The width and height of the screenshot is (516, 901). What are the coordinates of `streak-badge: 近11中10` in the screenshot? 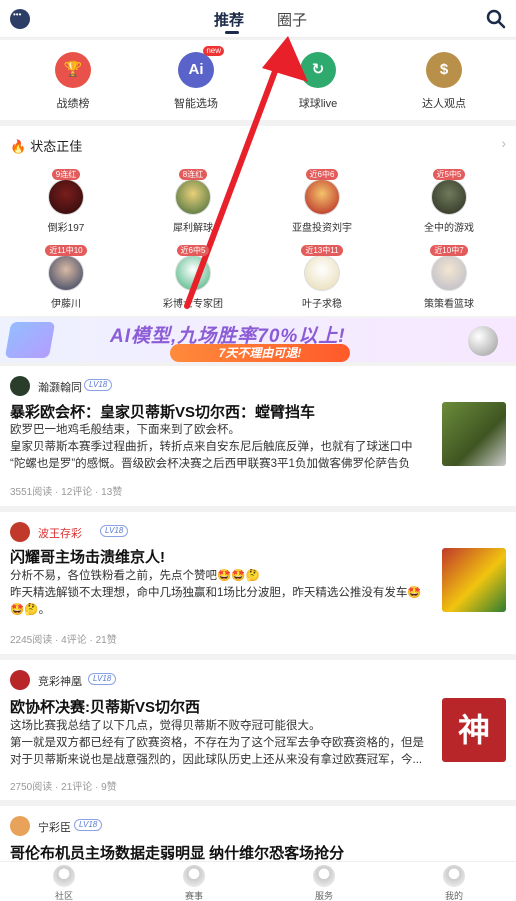 It's located at (66, 250).